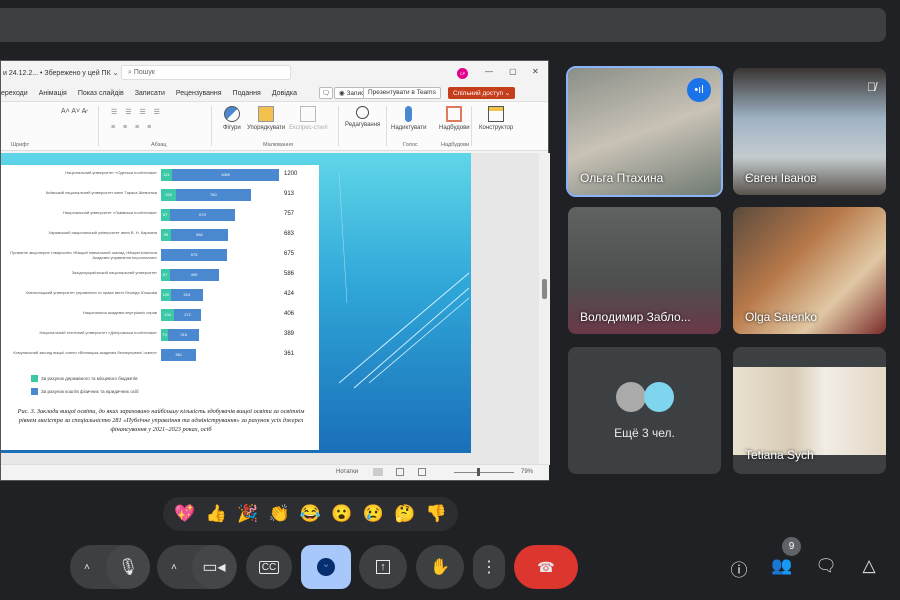  I want to click on reaction-emoji: 🤔, so click(404, 514).